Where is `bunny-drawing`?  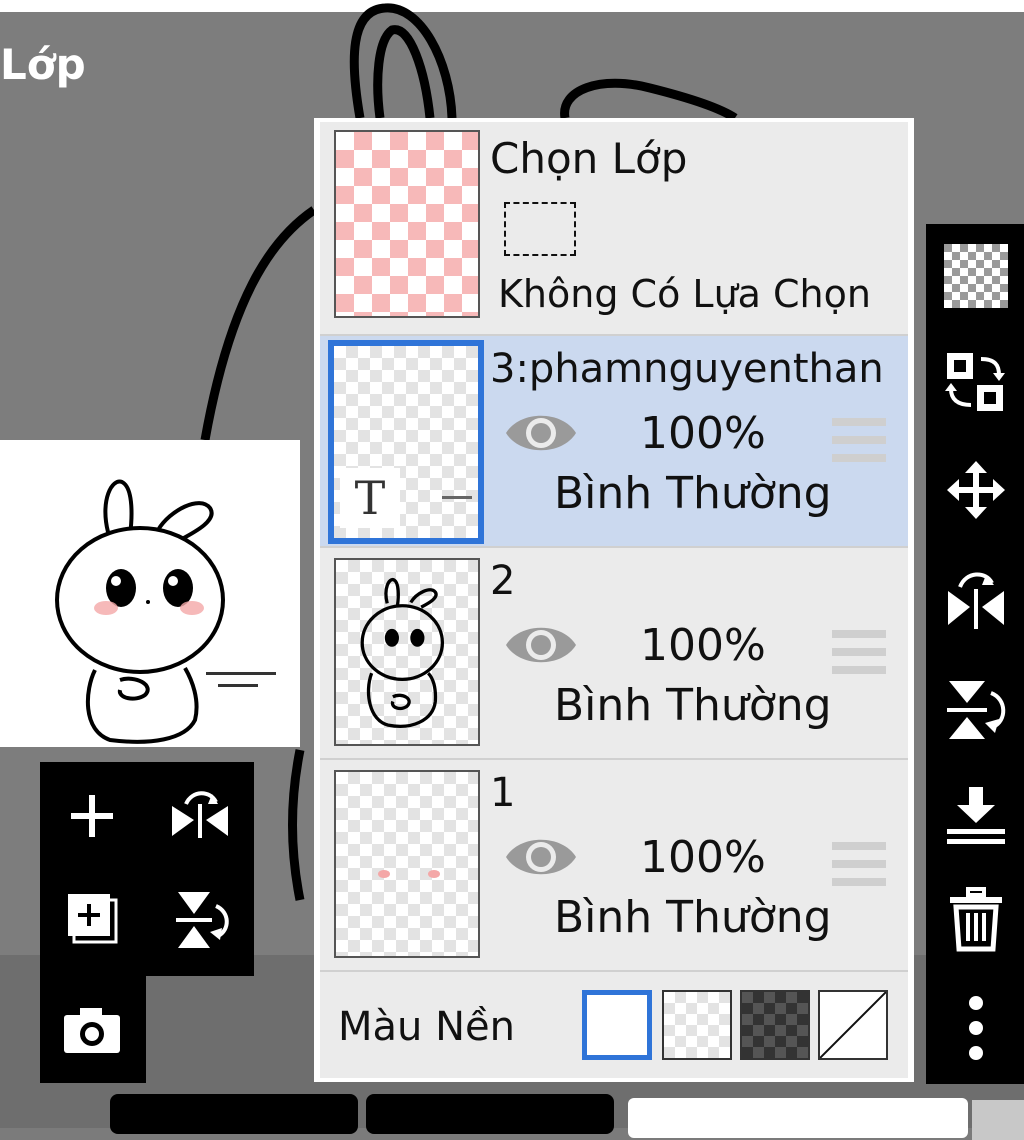 bunny-drawing is located at coordinates (165, 611).